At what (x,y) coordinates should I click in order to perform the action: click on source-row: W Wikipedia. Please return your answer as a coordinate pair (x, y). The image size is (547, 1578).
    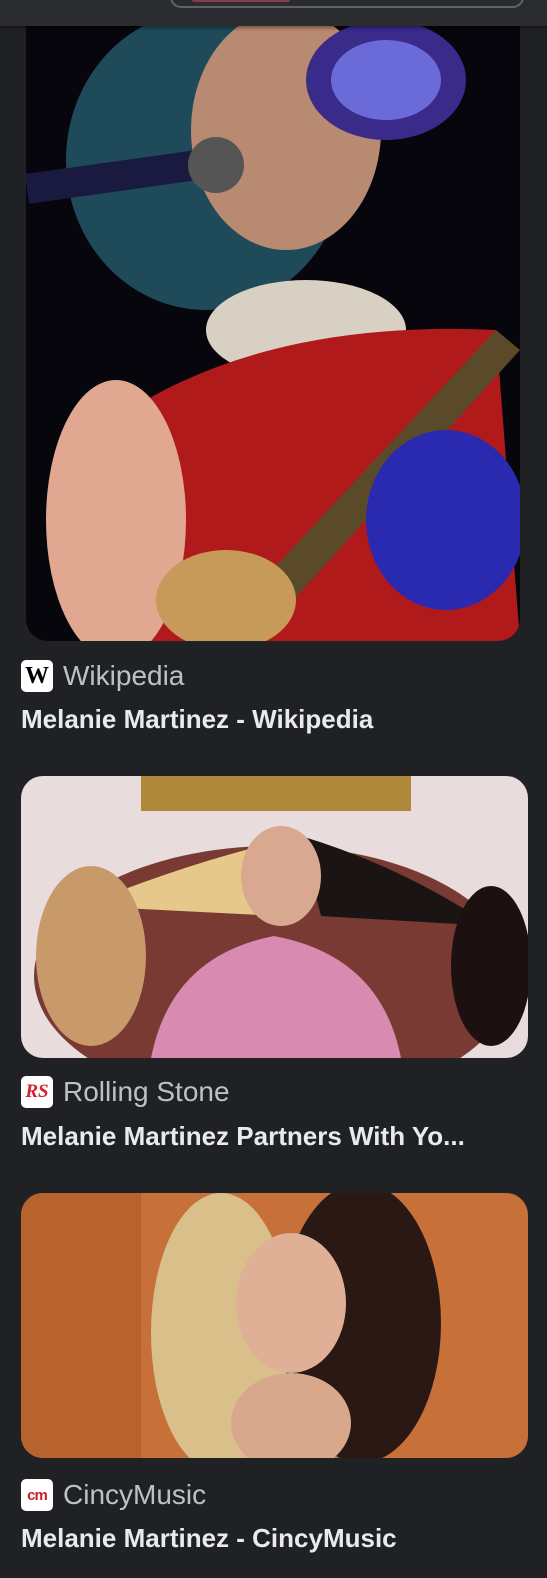
    Looking at the image, I should click on (102, 676).